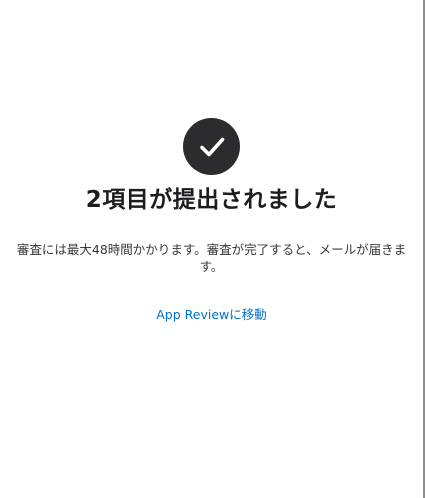 The image size is (425, 498). What do you see at coordinates (211, 314) in the screenshot?
I see `go-to-app-review-link: App Reviewに移動` at bounding box center [211, 314].